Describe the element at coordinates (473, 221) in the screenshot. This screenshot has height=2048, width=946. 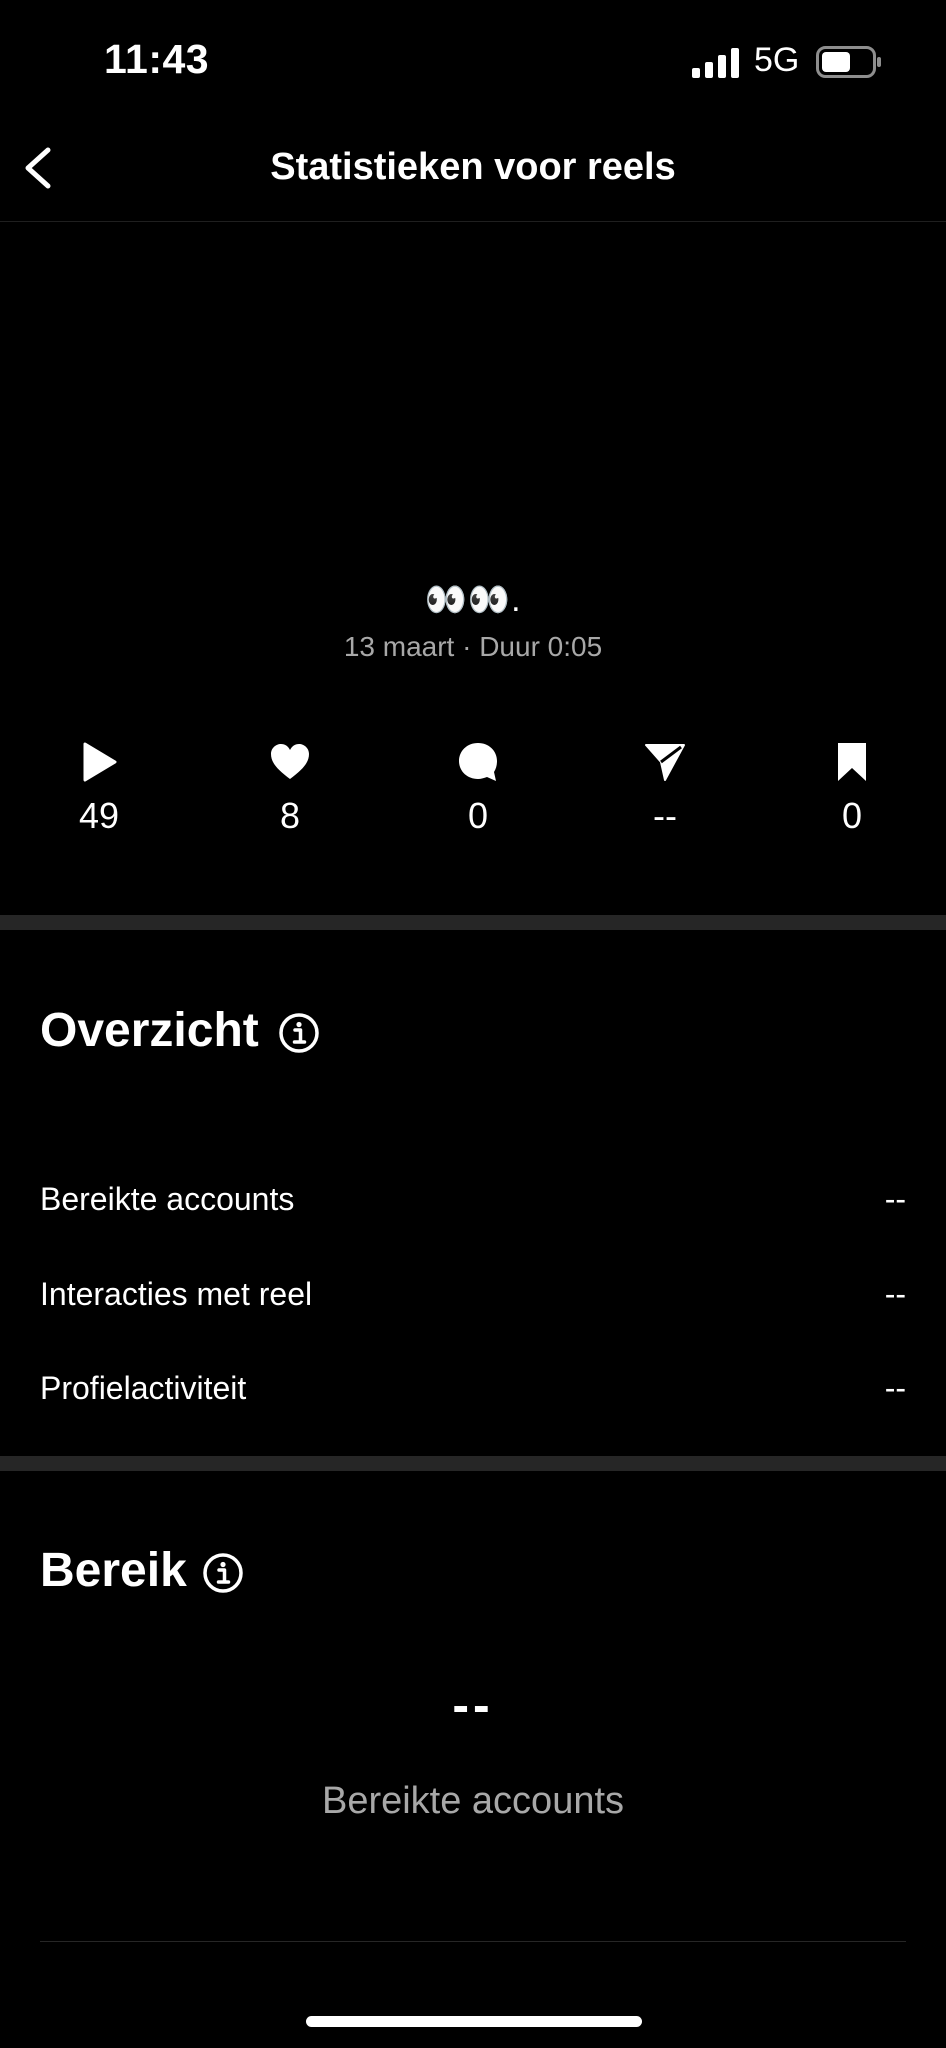
I see `header-divider` at that location.